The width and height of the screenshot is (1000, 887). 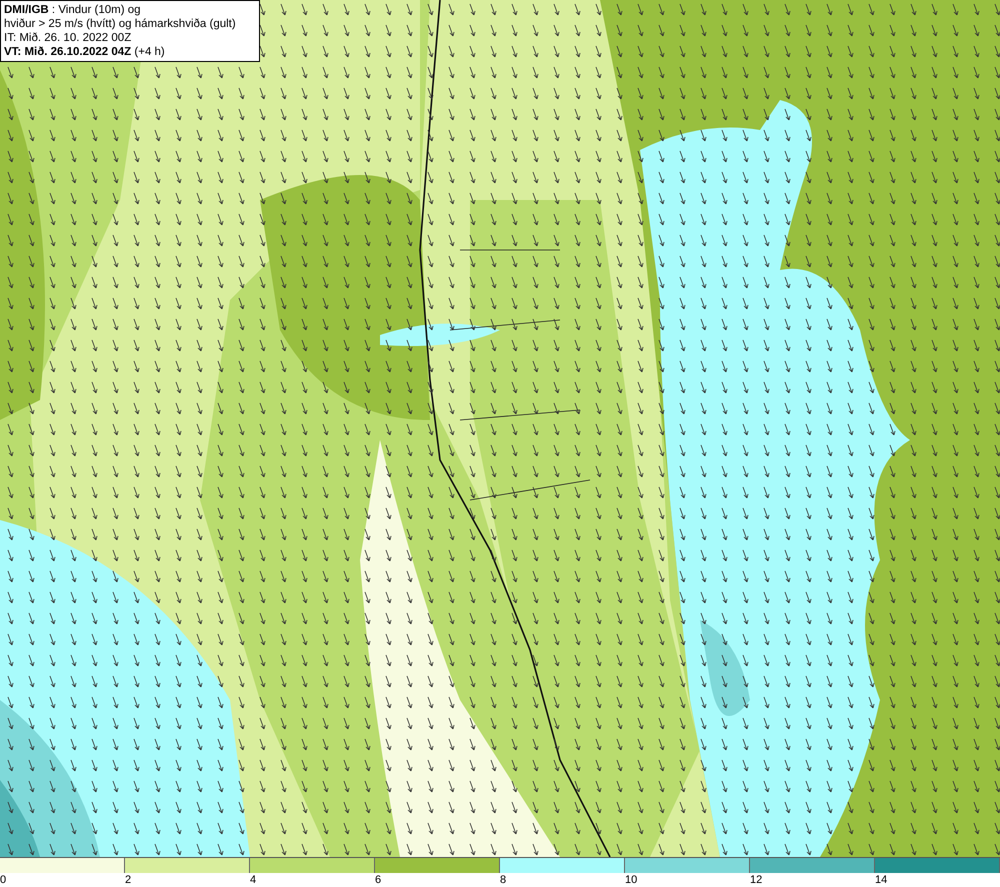 I want to click on title-line: hviður > 25 m/s (hvítt) og hámarkshviða (gult), so click(x=120, y=24).